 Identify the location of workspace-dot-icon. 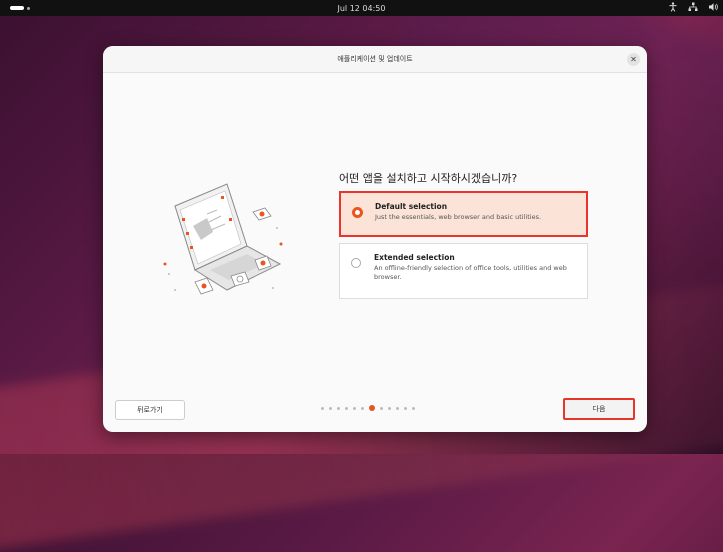
(28, 8).